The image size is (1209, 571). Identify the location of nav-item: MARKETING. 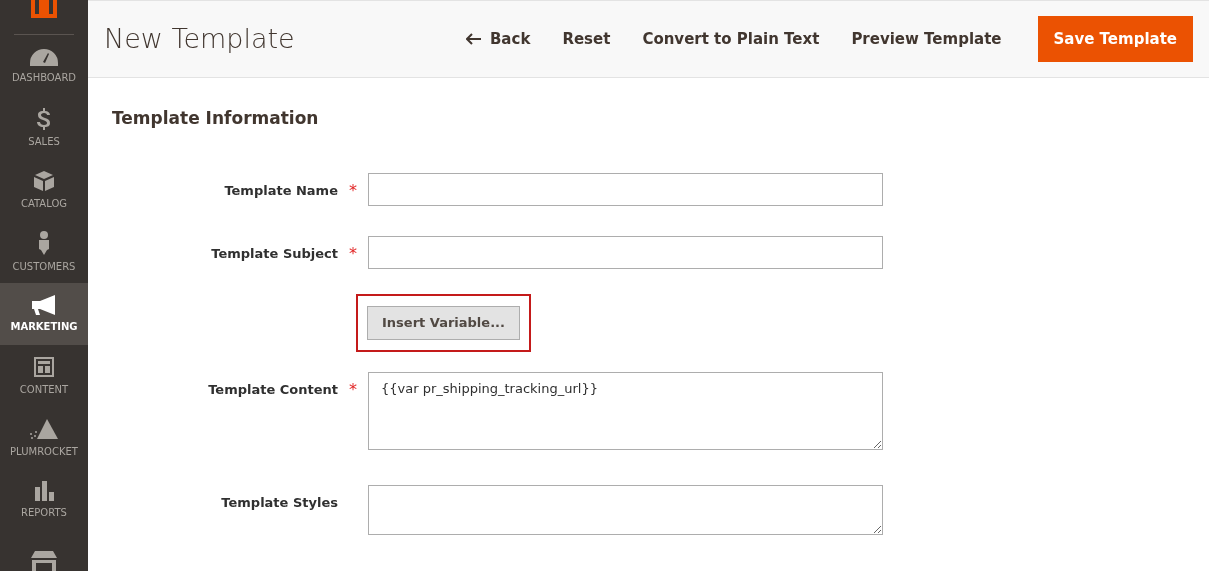
(44, 314).